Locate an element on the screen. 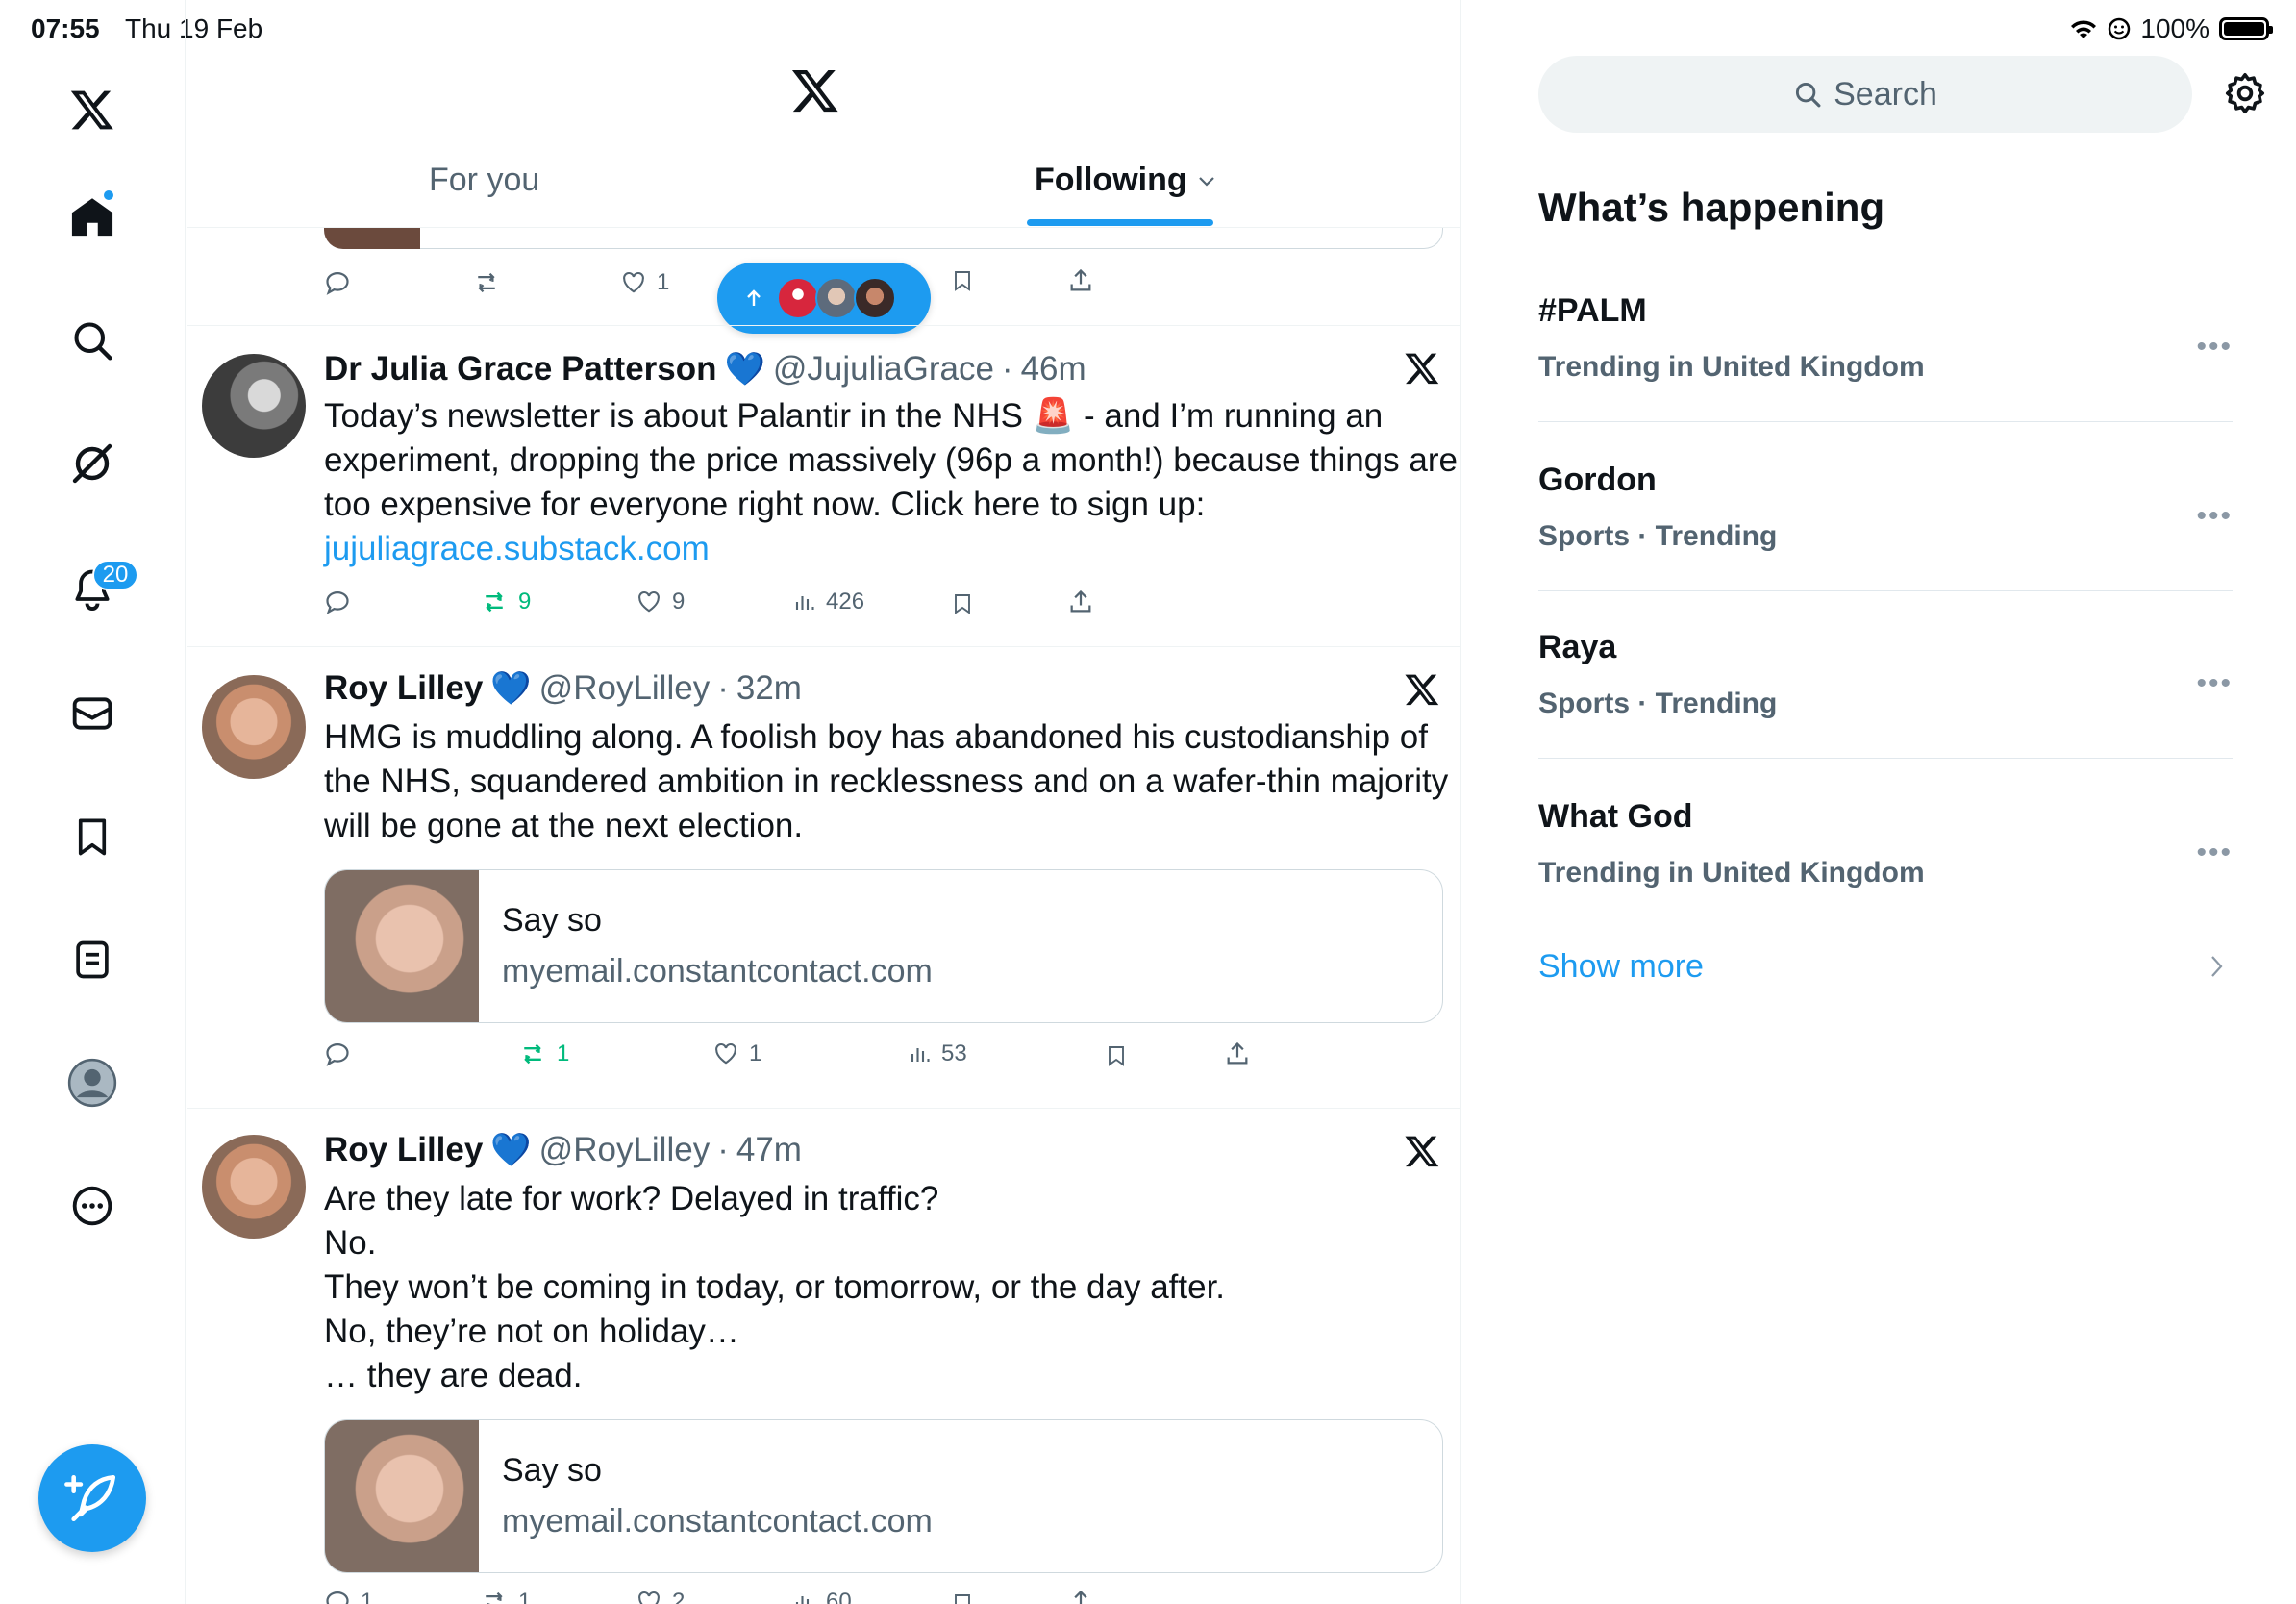  compose-post-button is located at coordinates (92, 1498).